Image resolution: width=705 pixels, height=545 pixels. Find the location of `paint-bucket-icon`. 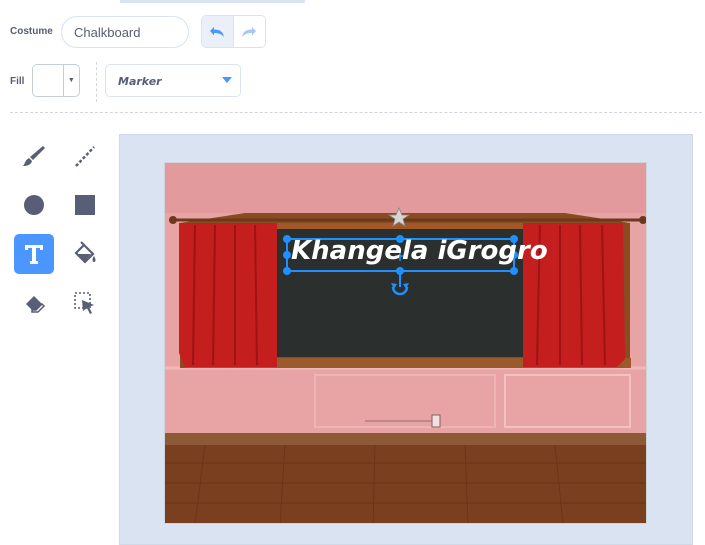

paint-bucket-icon is located at coordinates (85, 252).